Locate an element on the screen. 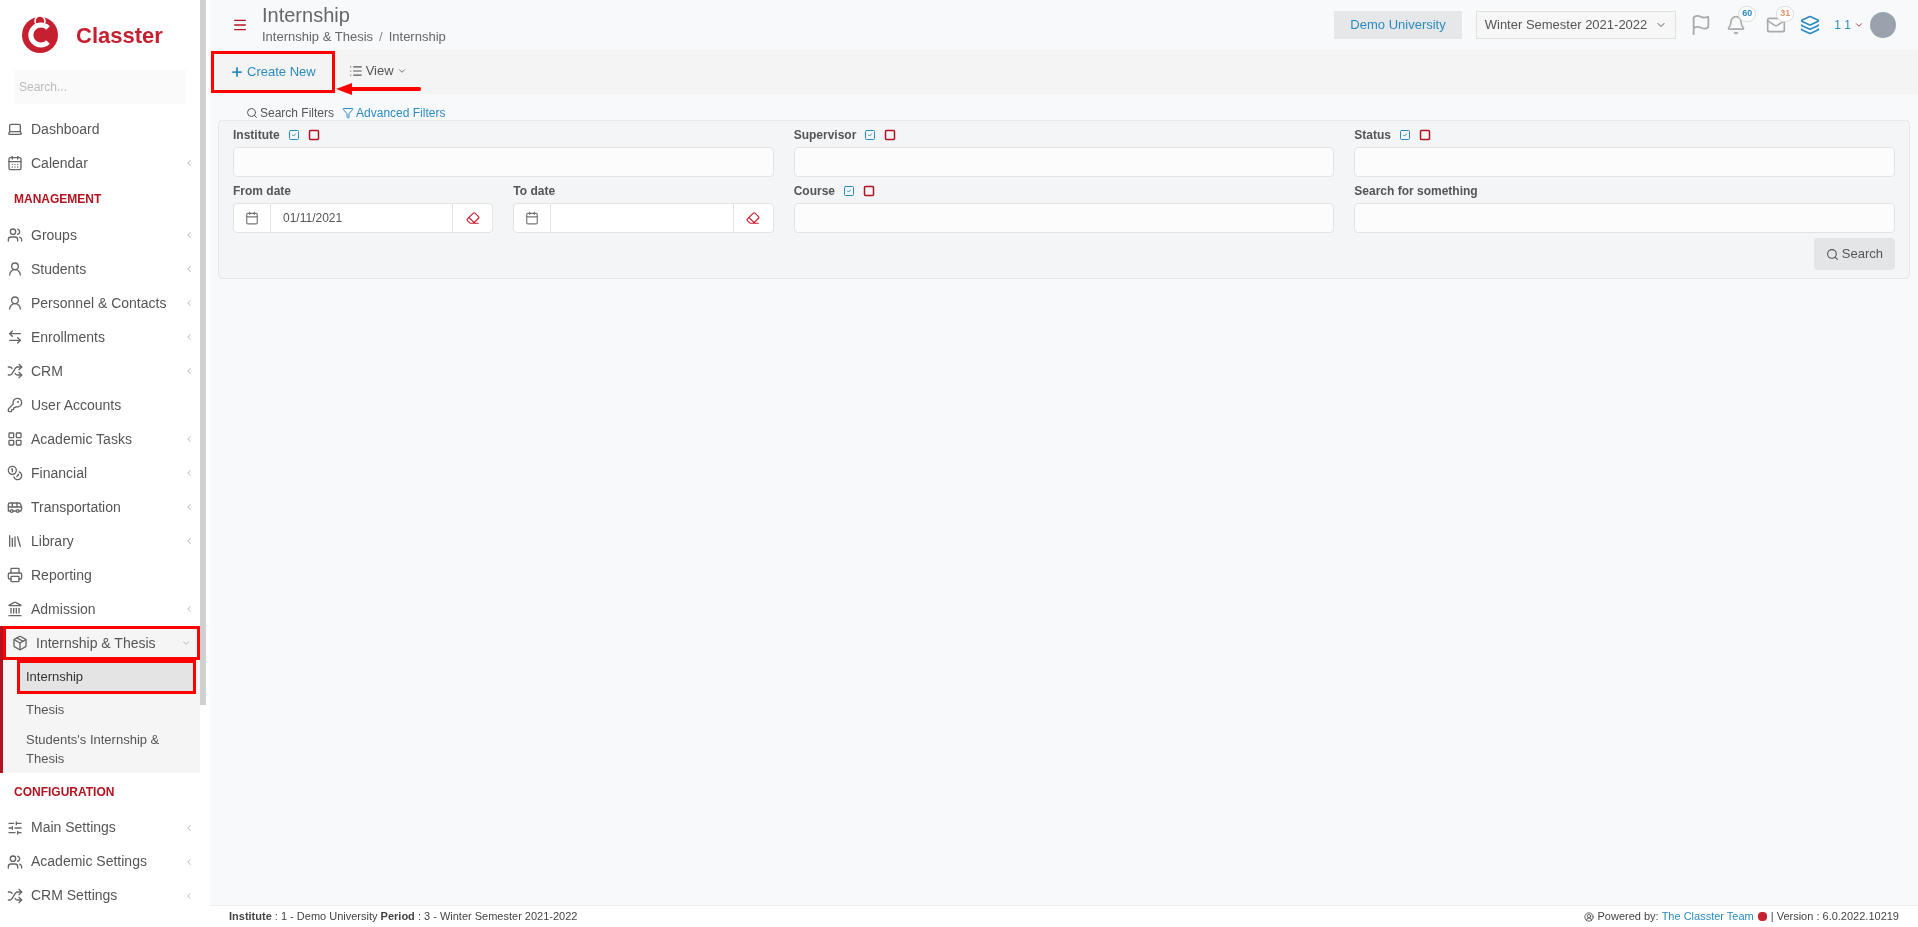  section-heading: MANAGEMENT is located at coordinates (58, 199).